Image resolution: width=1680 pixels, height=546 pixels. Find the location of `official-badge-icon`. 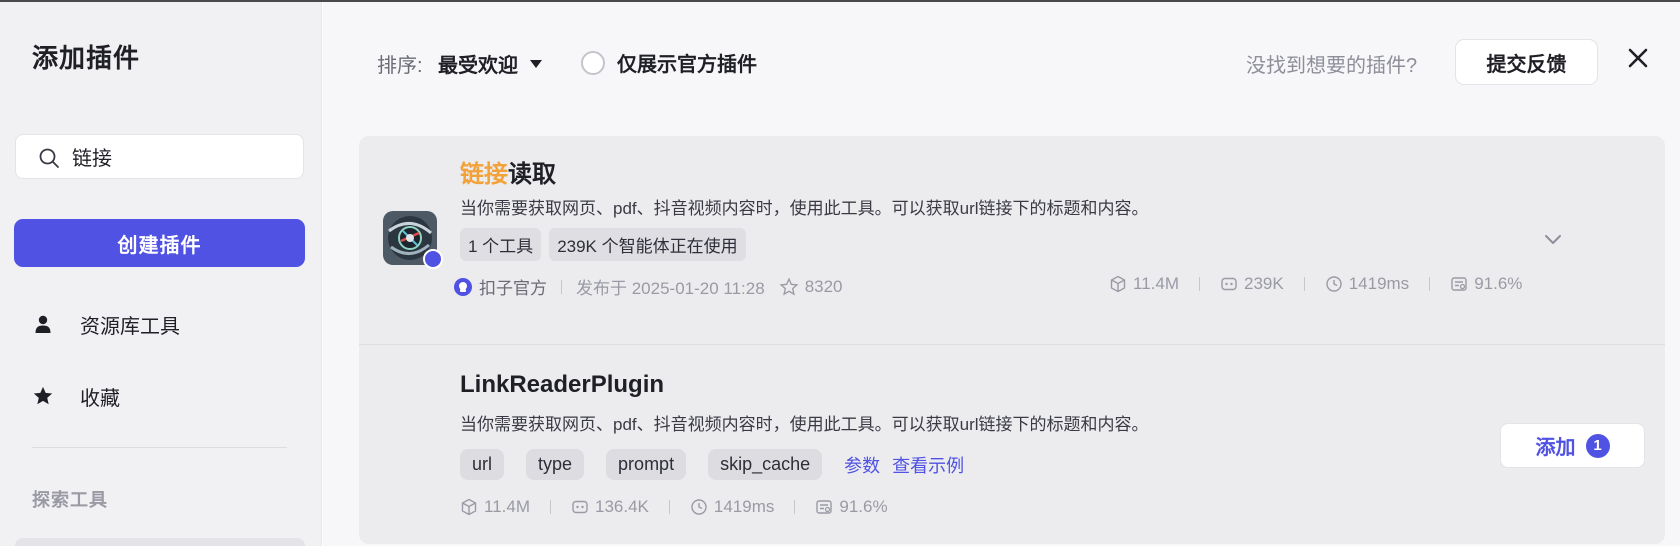

official-badge-icon is located at coordinates (433, 259).